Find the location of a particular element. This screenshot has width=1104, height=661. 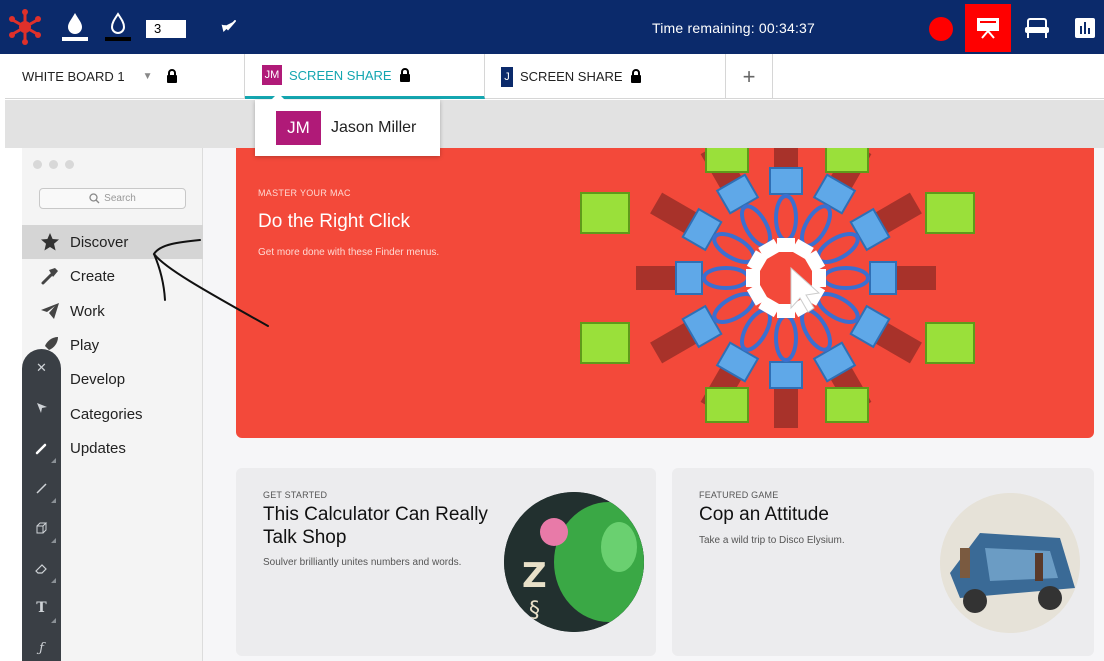

record-button is located at coordinates (941, 29).